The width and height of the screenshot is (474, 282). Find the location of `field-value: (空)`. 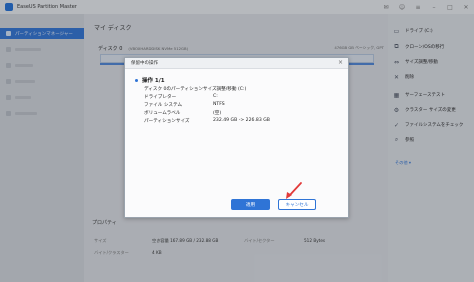

field-value: (空) is located at coordinates (217, 113).